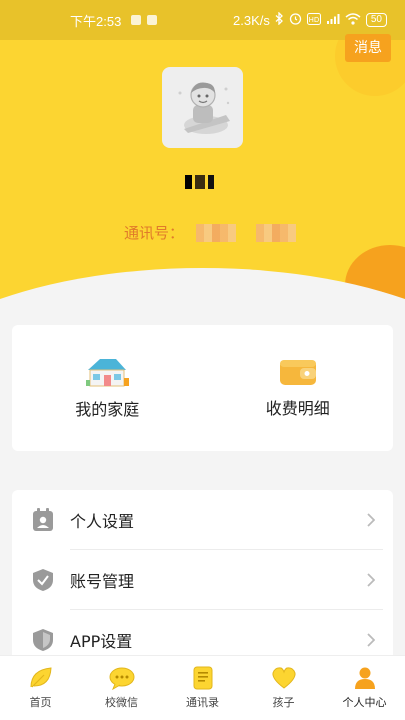 This screenshot has width=405, height=720. I want to click on notification-icon, so click(136, 20).